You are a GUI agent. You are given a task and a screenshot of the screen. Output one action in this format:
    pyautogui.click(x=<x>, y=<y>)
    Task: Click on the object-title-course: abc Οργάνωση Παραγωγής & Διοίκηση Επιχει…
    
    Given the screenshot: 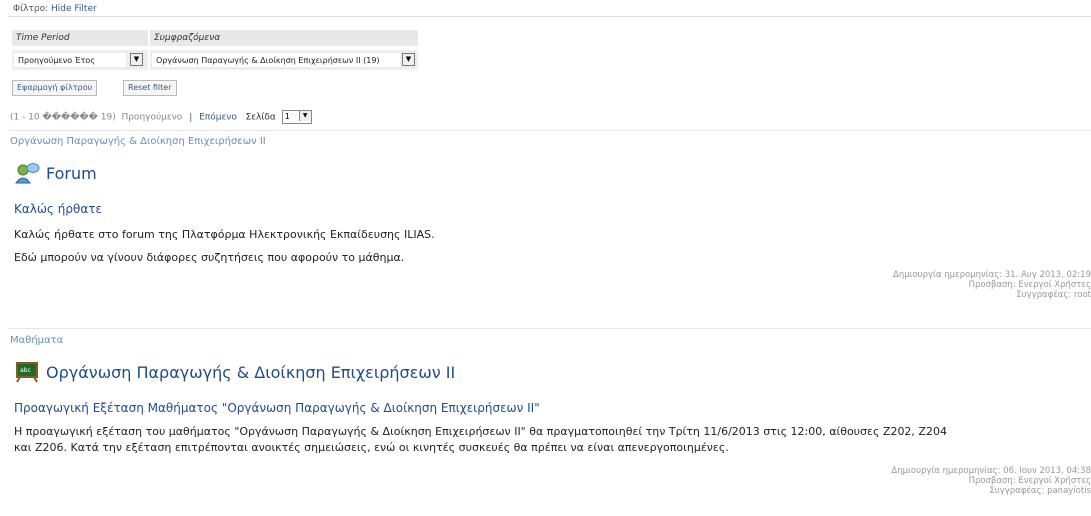 What is the action you would take?
    pyautogui.click(x=234, y=372)
    